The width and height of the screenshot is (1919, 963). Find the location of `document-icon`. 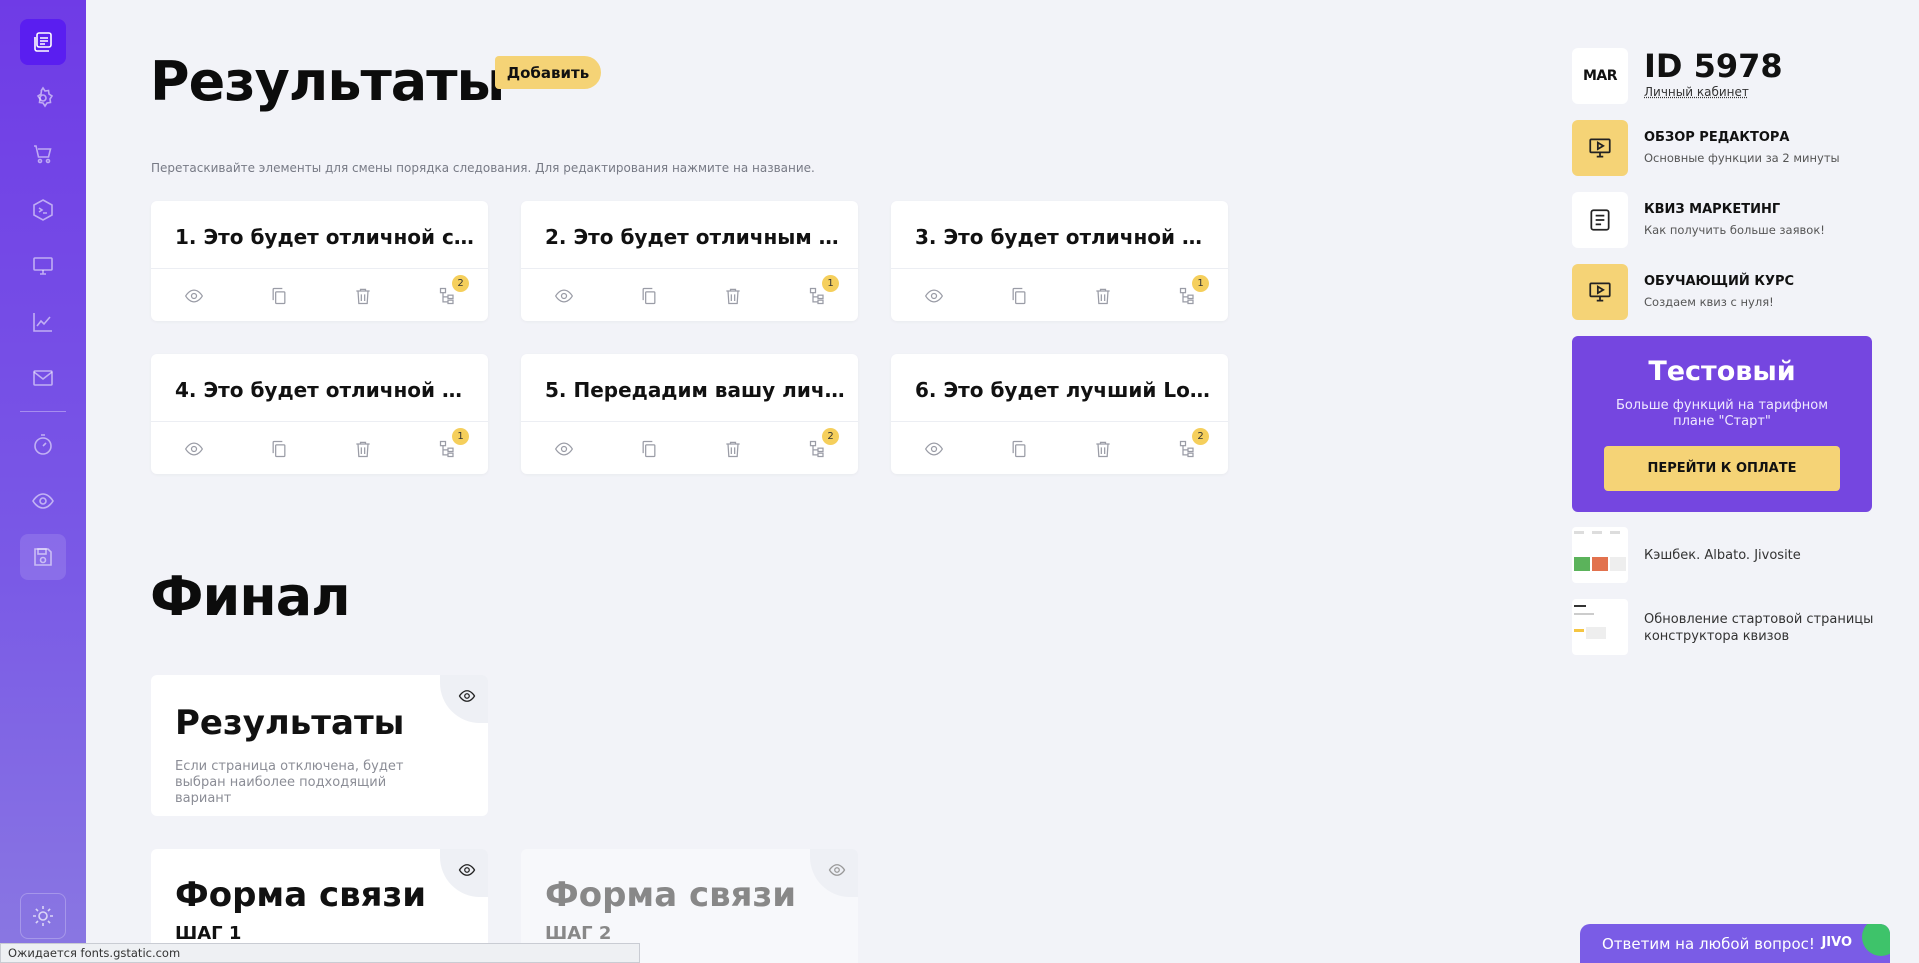

document-icon is located at coordinates (1600, 220).